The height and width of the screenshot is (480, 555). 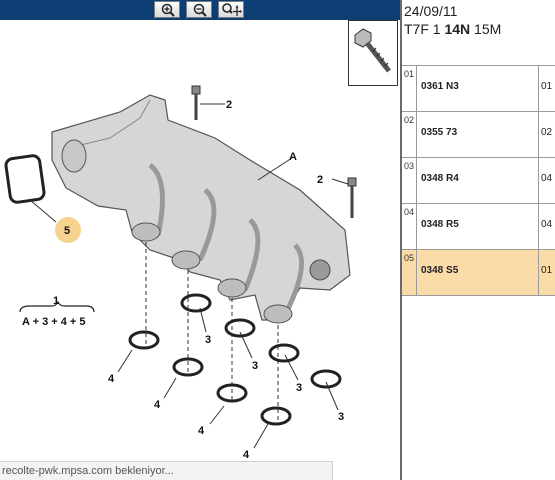 What do you see at coordinates (478, 134) in the screenshot?
I see `table-row: 02 0355 73 02` at bounding box center [478, 134].